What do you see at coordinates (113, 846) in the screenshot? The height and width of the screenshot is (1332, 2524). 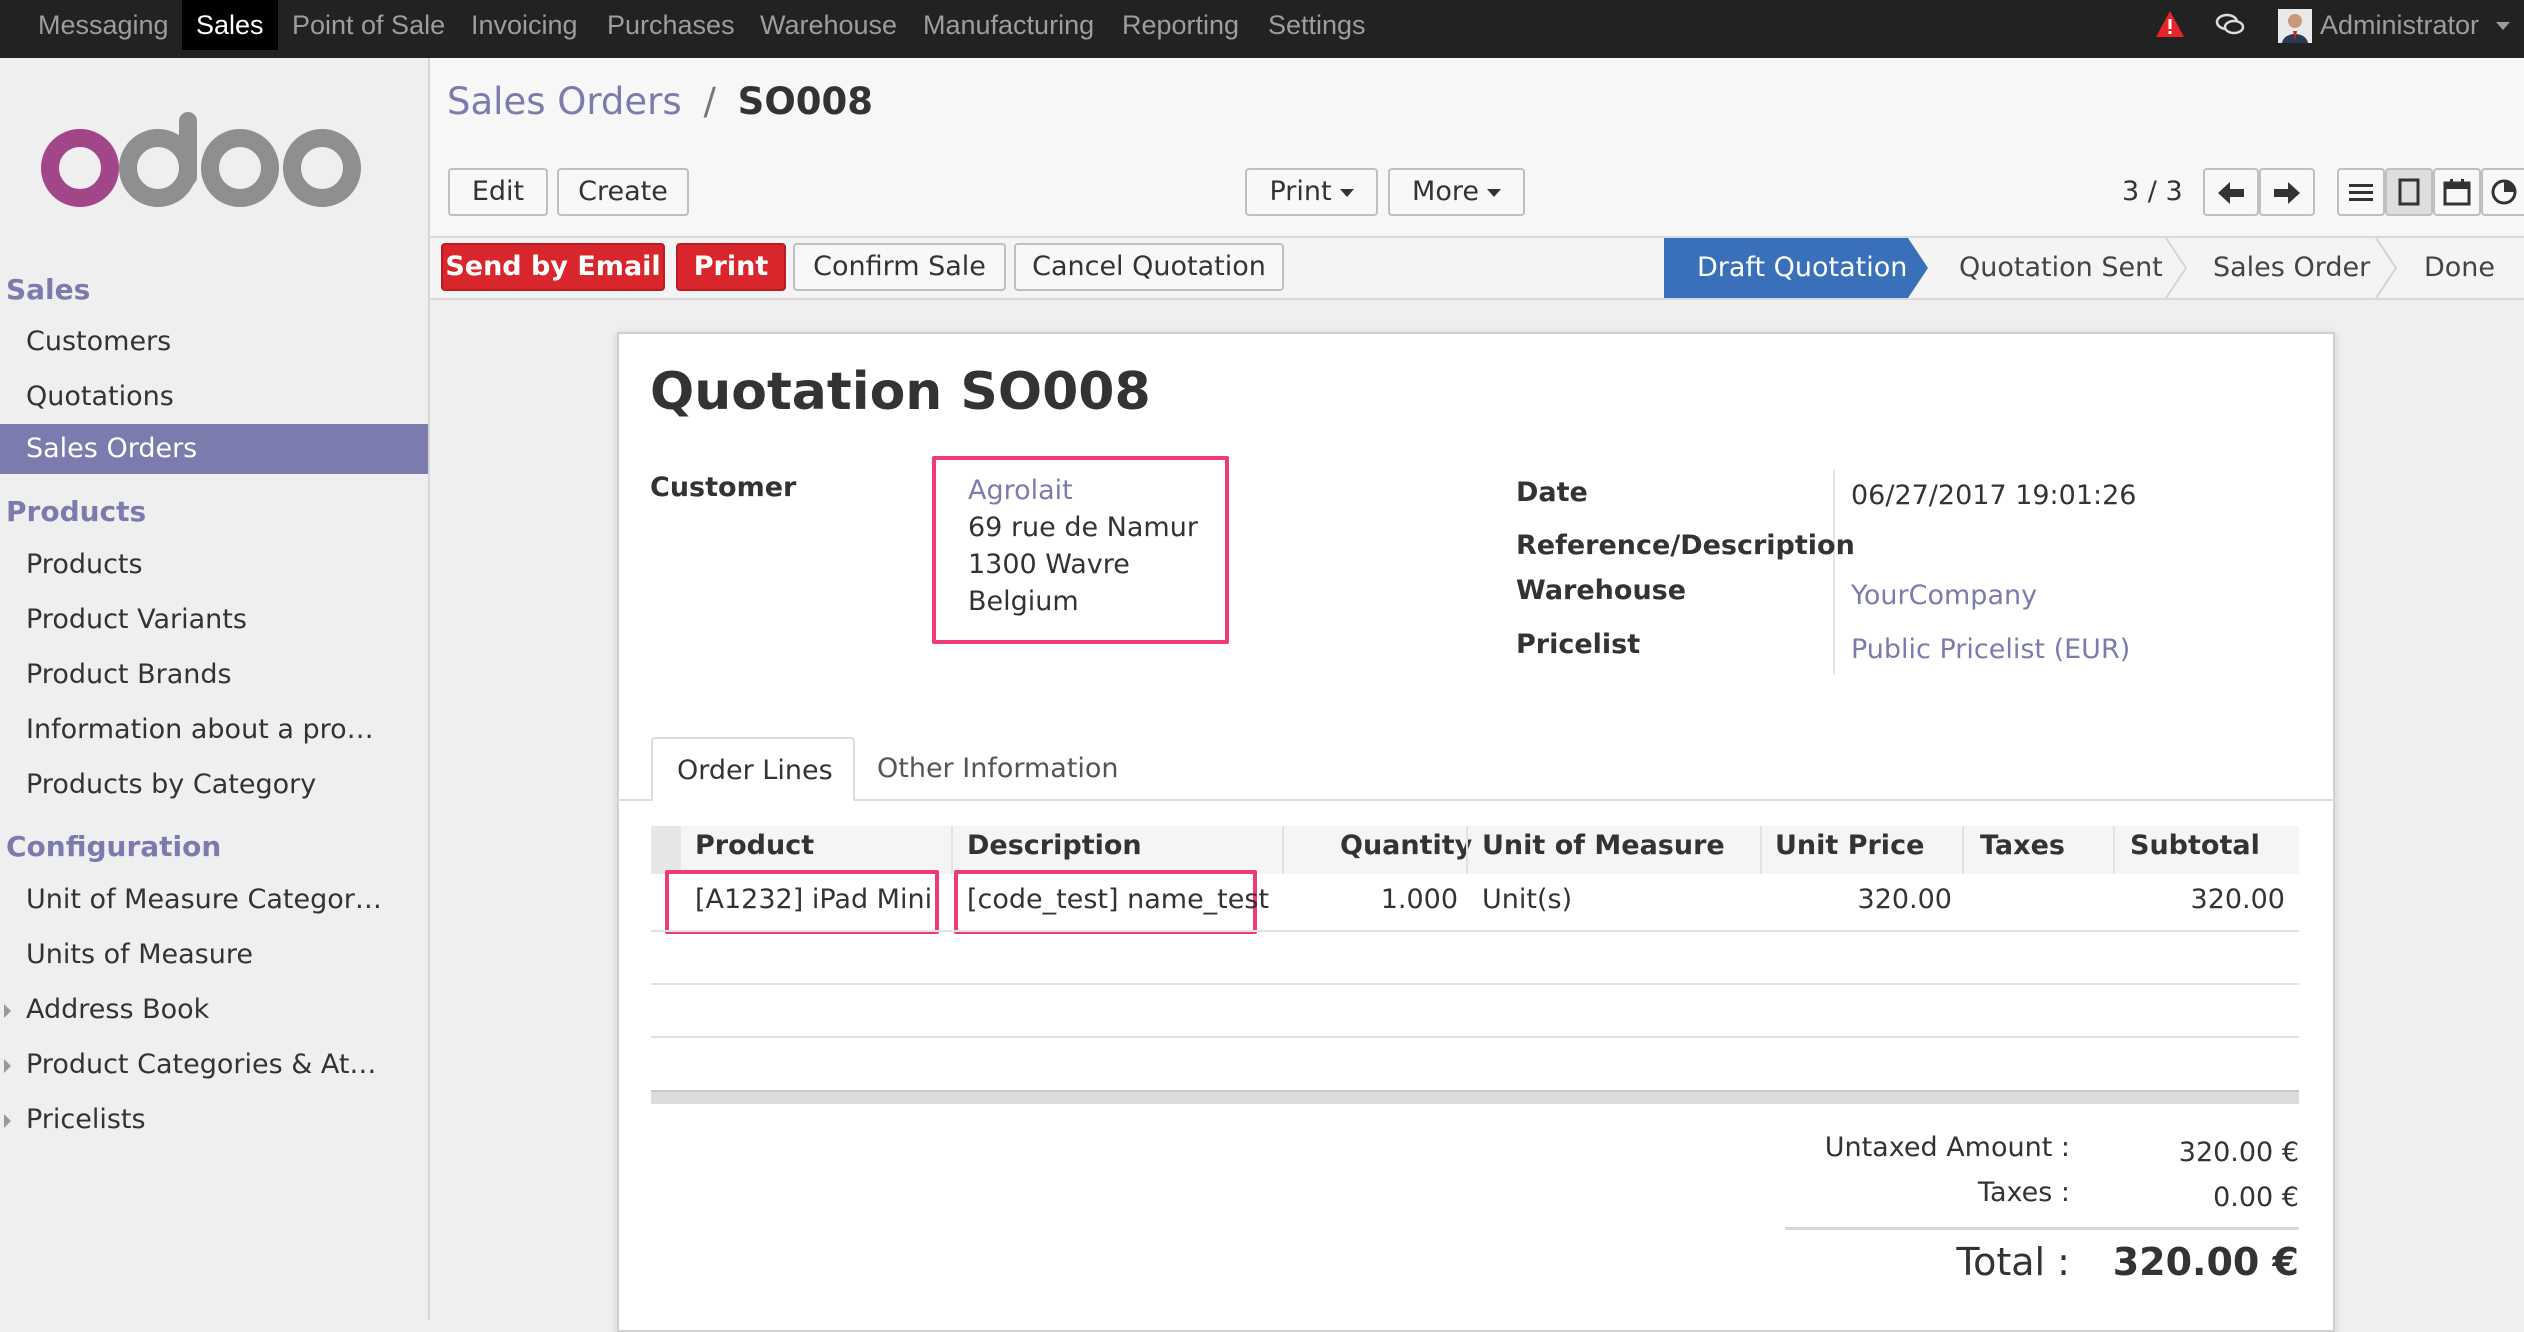 I see `sidebar-section-configuration: Configuration` at bounding box center [113, 846].